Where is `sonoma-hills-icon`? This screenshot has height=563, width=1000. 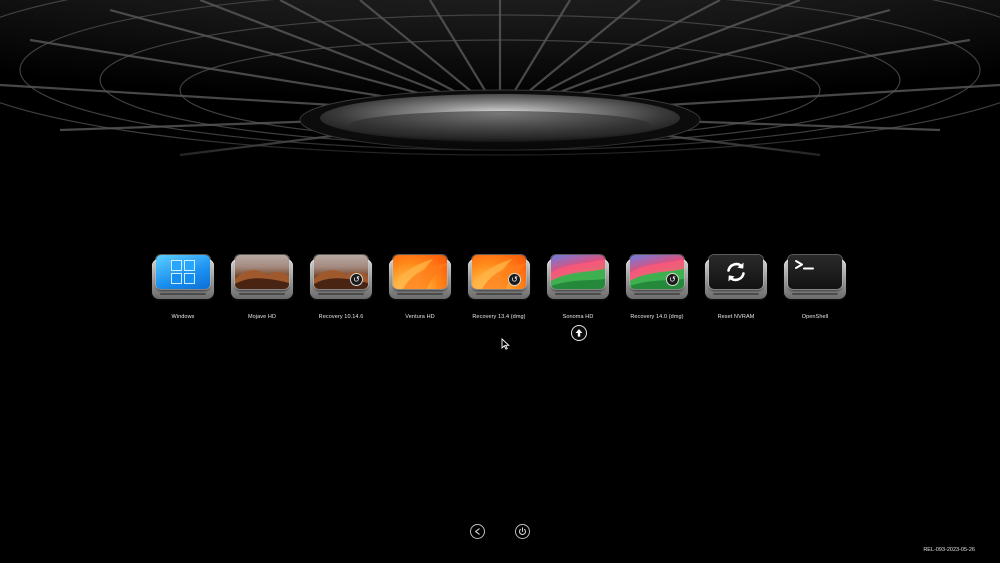 sonoma-hills-icon is located at coordinates (578, 272).